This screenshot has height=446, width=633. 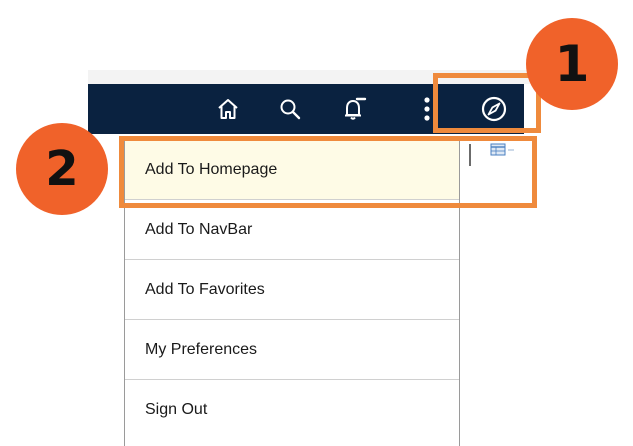 What do you see at coordinates (354, 109) in the screenshot?
I see `bell-icon` at bounding box center [354, 109].